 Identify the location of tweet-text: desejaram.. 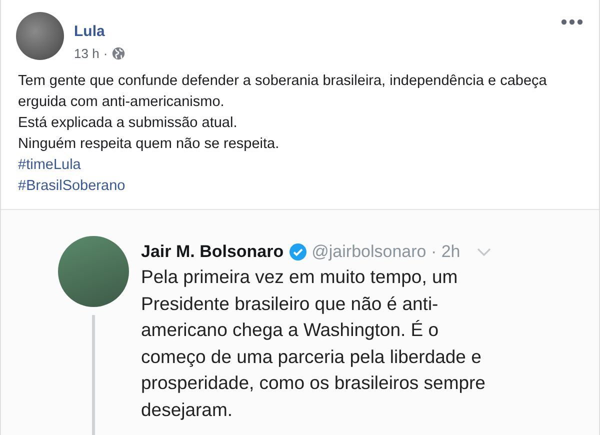
(187, 410).